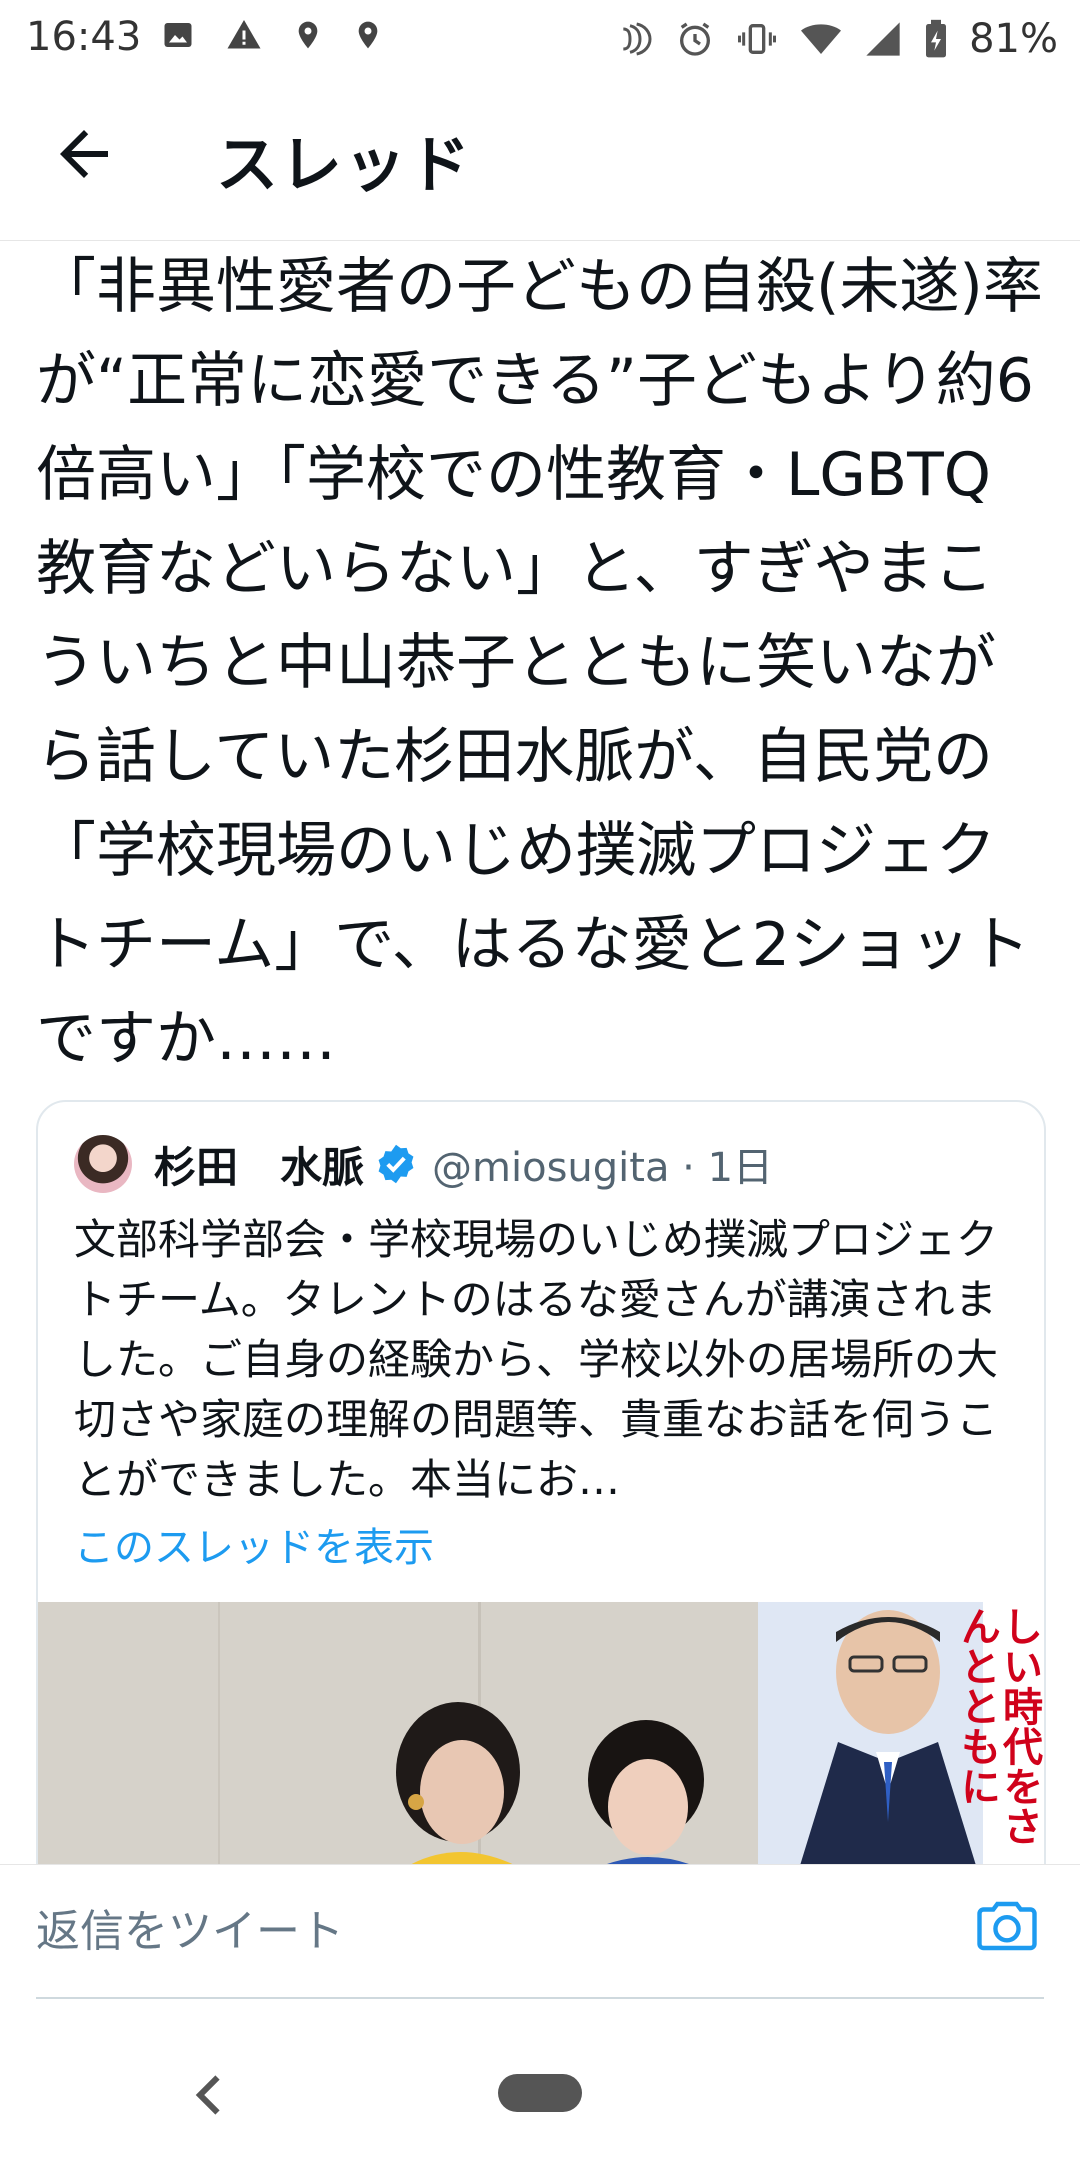 Image resolution: width=1080 pixels, height=2160 pixels. I want to click on signal-icon, so click(883, 39).